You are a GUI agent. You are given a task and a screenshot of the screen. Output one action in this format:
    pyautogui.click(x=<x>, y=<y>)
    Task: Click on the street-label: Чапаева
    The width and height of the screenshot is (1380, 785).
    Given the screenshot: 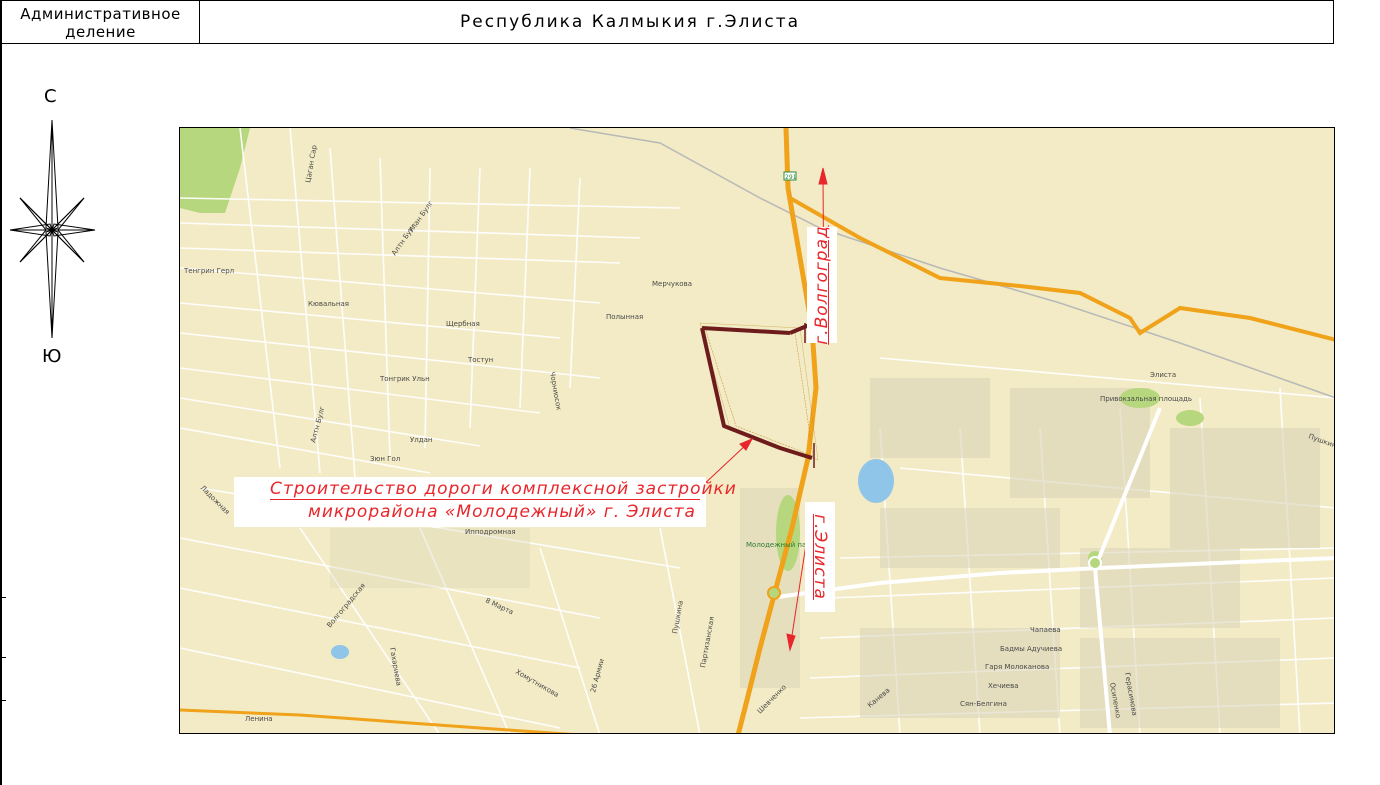 What is the action you would take?
    pyautogui.click(x=1045, y=630)
    